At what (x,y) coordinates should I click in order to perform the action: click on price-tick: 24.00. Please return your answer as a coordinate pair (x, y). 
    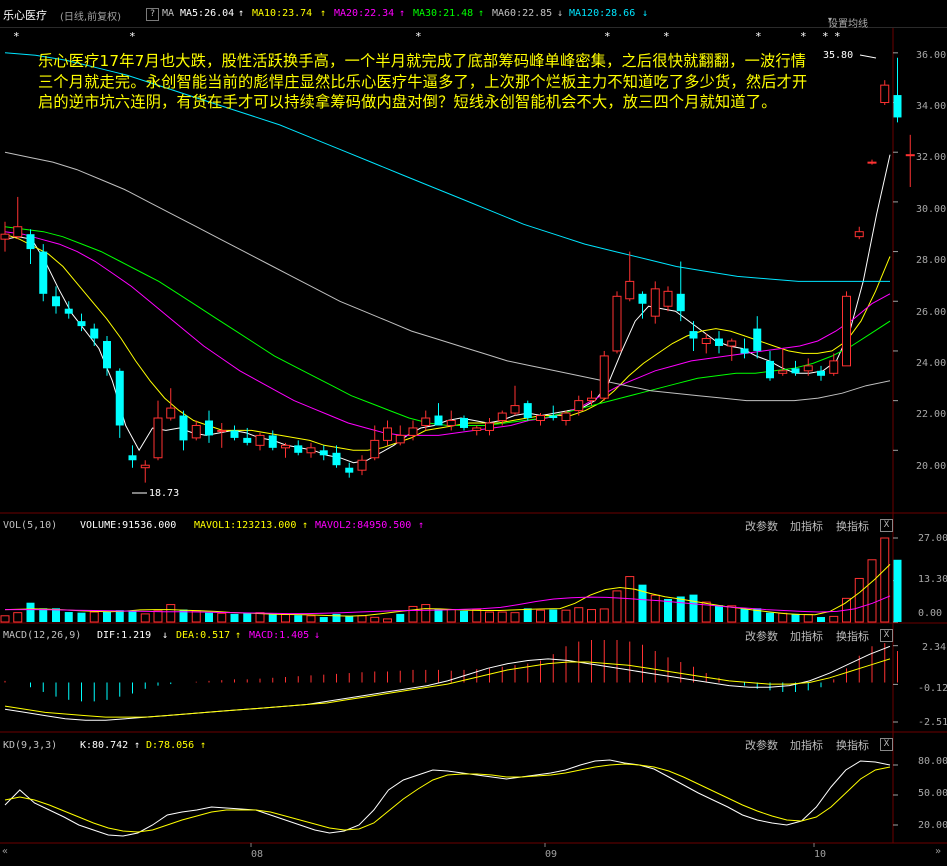
    Looking at the image, I should click on (931, 363).